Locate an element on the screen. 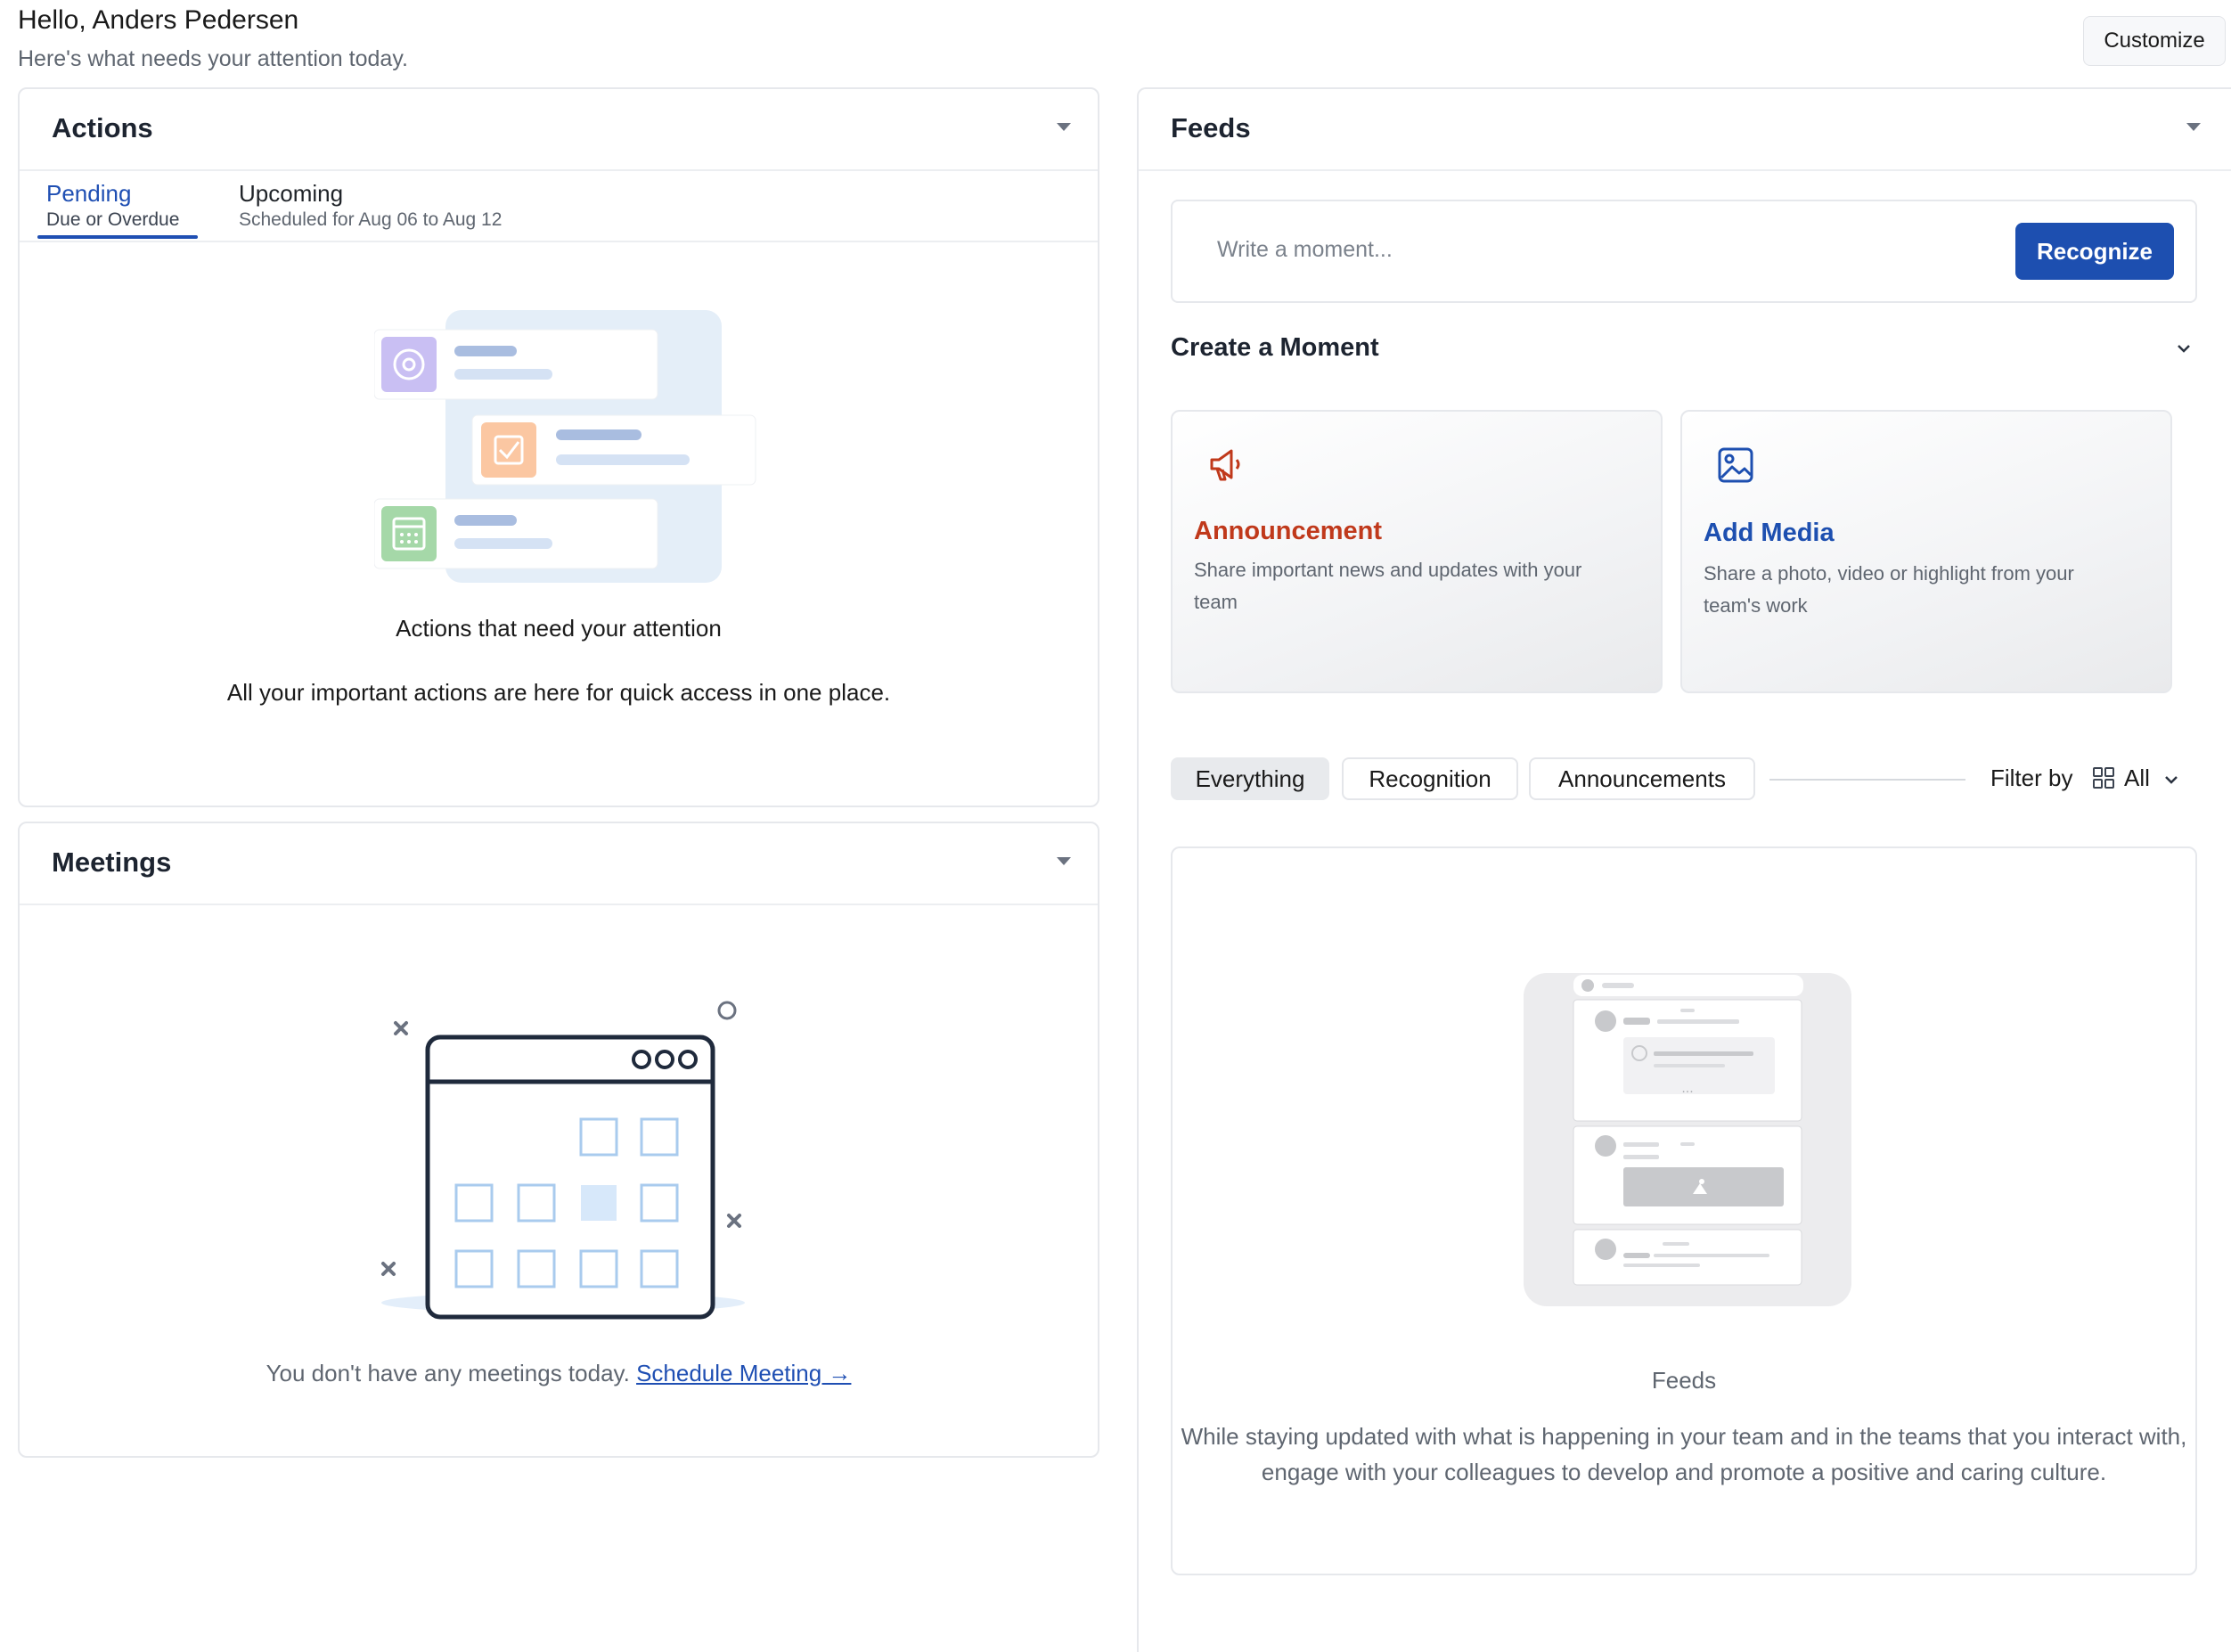 The image size is (2231, 1652). tab-pending: Pending Due or Overdue is located at coordinates (112, 205).